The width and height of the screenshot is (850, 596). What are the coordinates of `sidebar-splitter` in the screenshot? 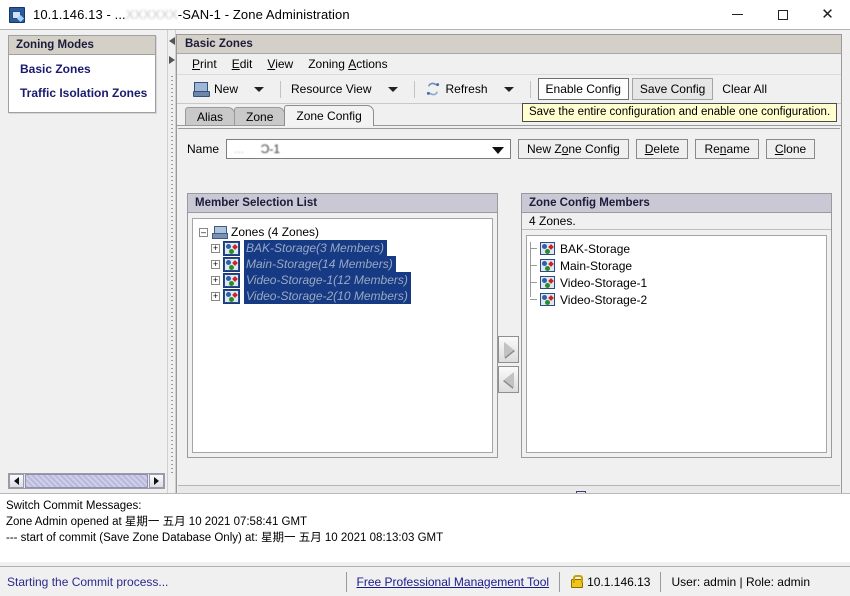 It's located at (171, 261).